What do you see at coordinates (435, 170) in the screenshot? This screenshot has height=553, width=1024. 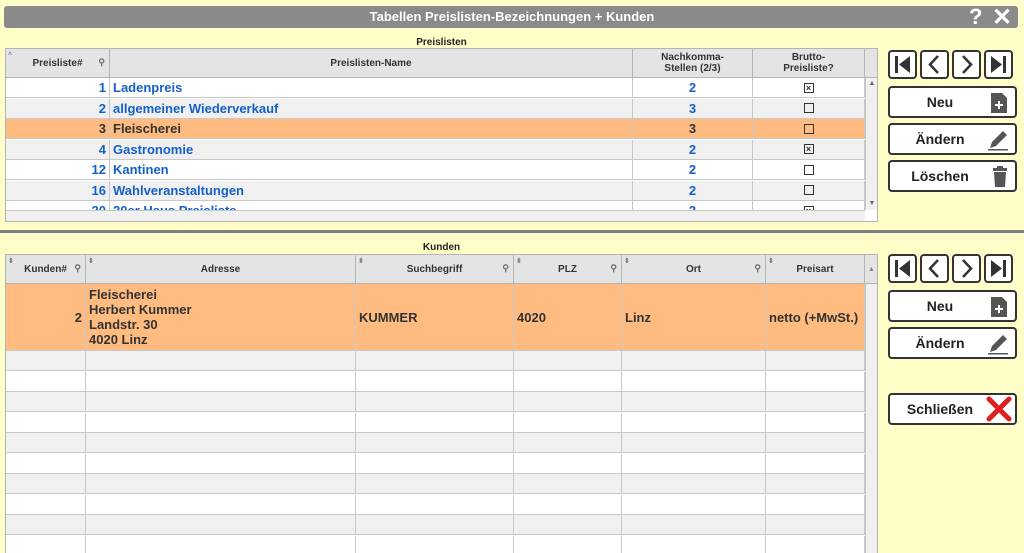 I see `table-row: 12 Kantinen 2` at bounding box center [435, 170].